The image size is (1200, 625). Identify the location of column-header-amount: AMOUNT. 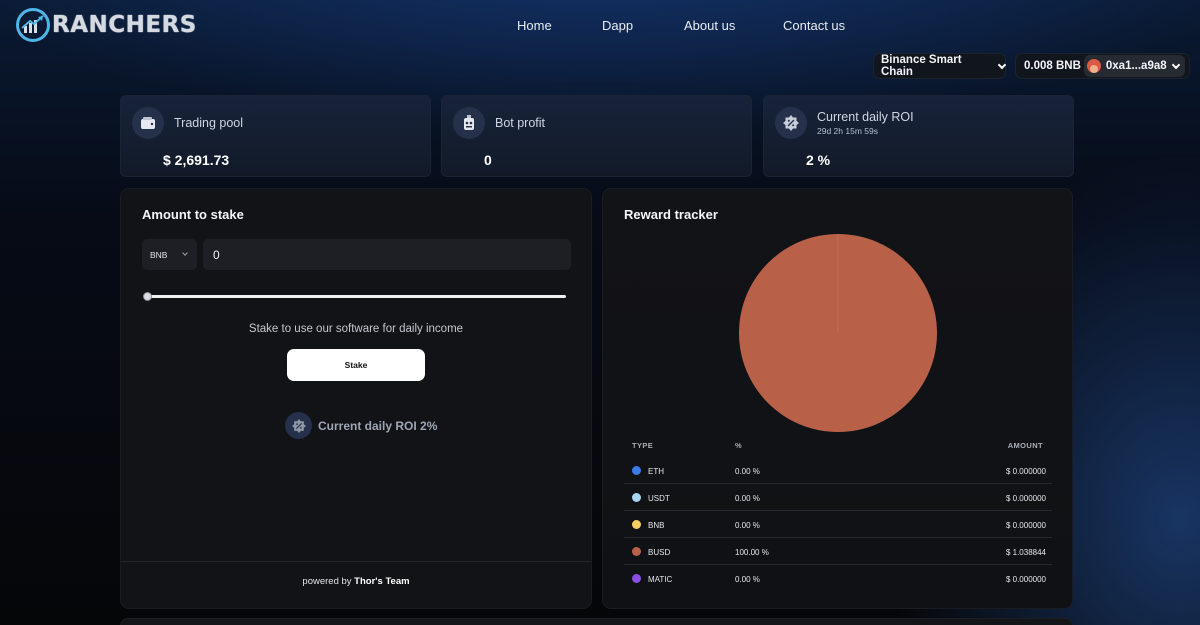
(1025, 445).